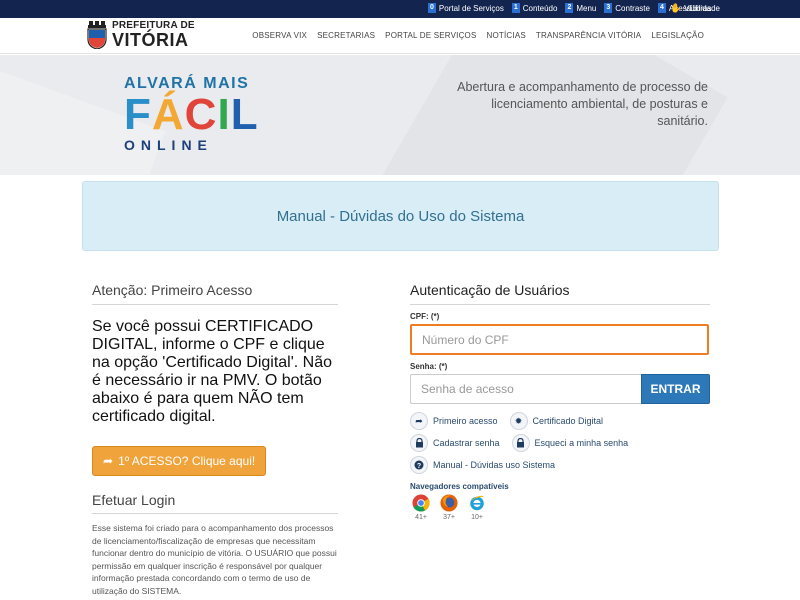 This screenshot has width=800, height=600. I want to click on acc-link-menu: 2 Menu, so click(580, 8).